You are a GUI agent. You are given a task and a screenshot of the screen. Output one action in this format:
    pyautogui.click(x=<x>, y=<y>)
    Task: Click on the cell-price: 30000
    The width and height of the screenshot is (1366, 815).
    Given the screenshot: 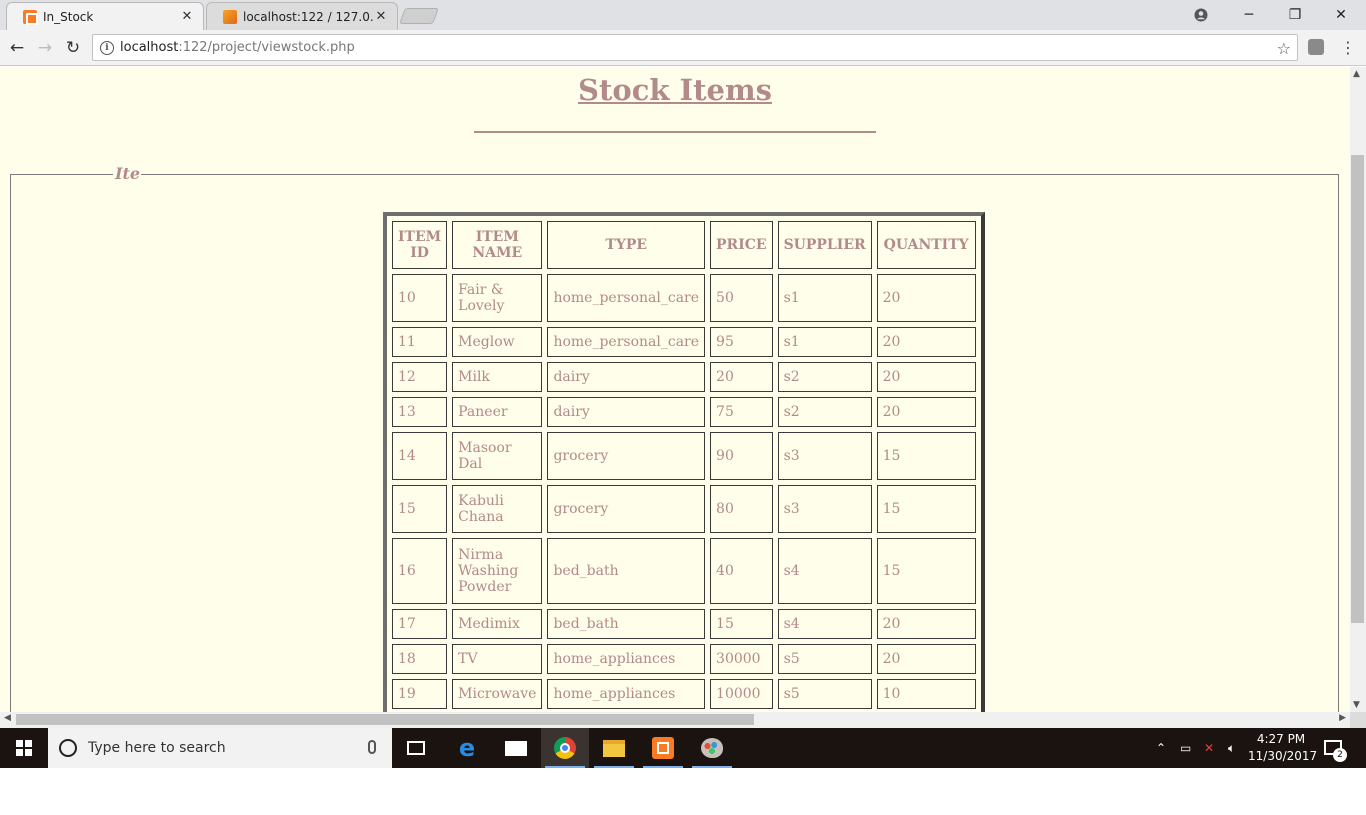 What is the action you would take?
    pyautogui.click(x=741, y=659)
    